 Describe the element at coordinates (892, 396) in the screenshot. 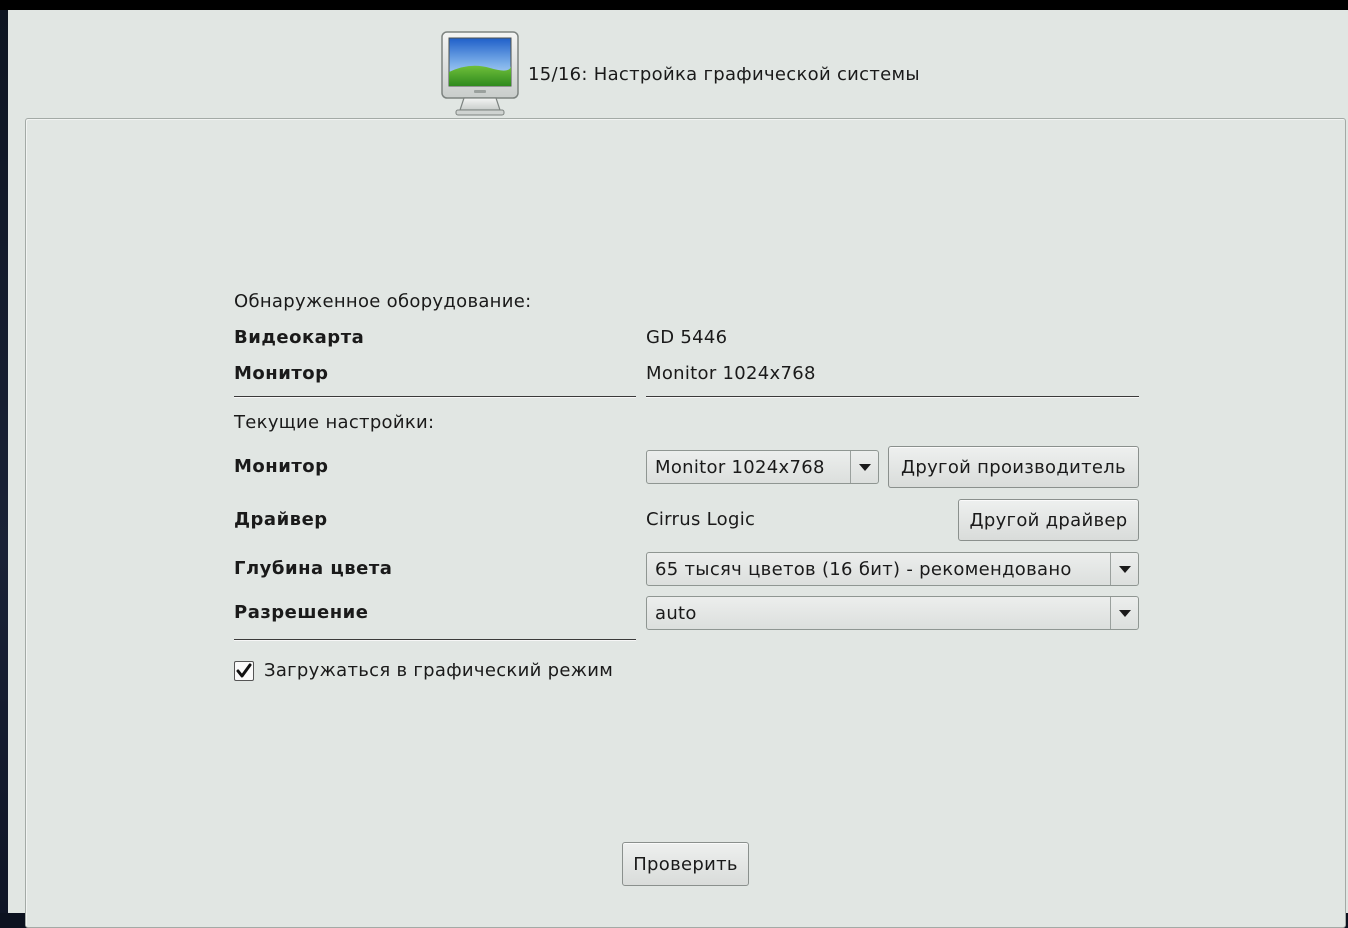

I see `separator-right` at that location.